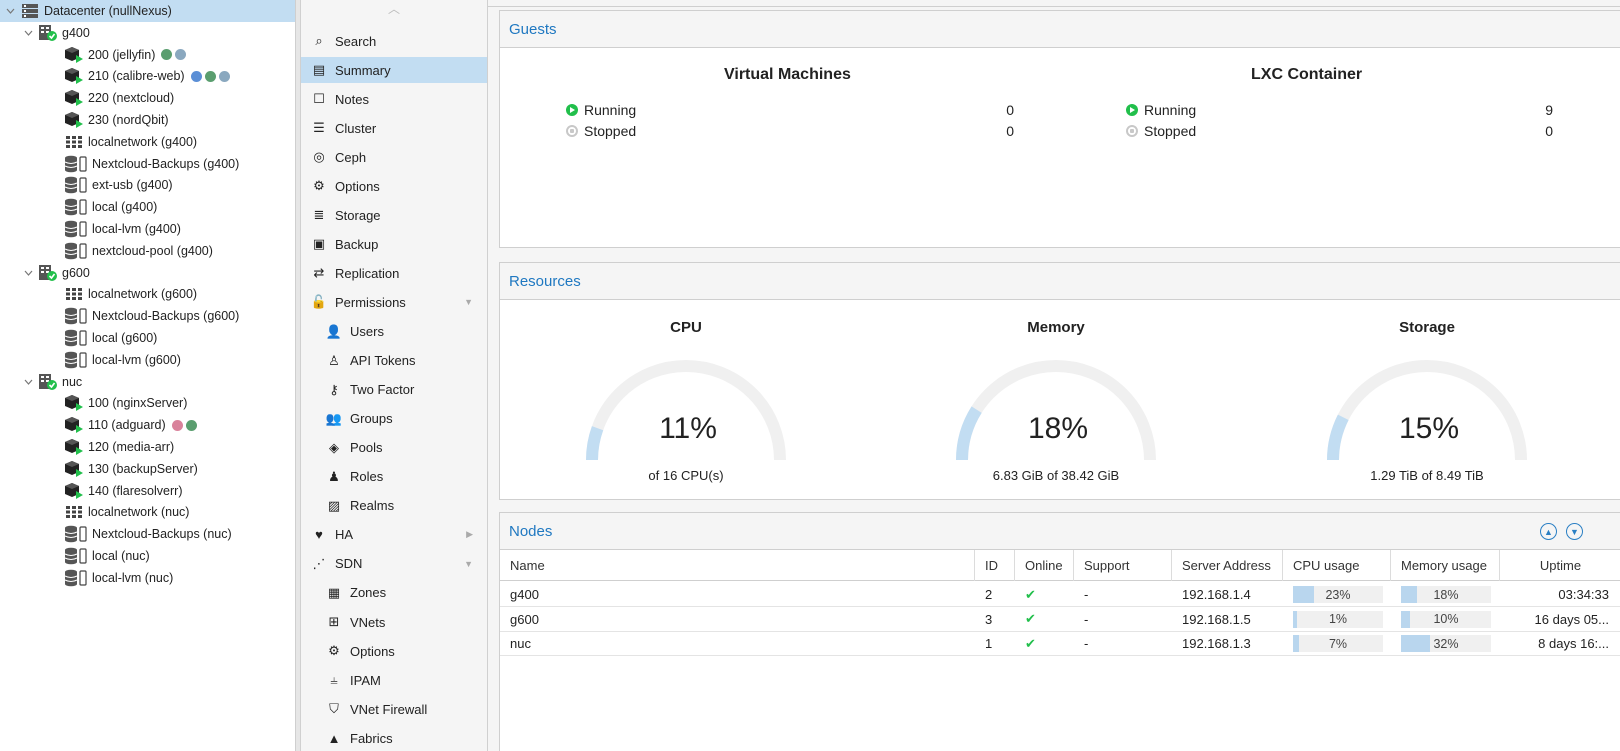  Describe the element at coordinates (383, 361) in the screenshot. I see `menu-item-label: API Tokens` at that location.